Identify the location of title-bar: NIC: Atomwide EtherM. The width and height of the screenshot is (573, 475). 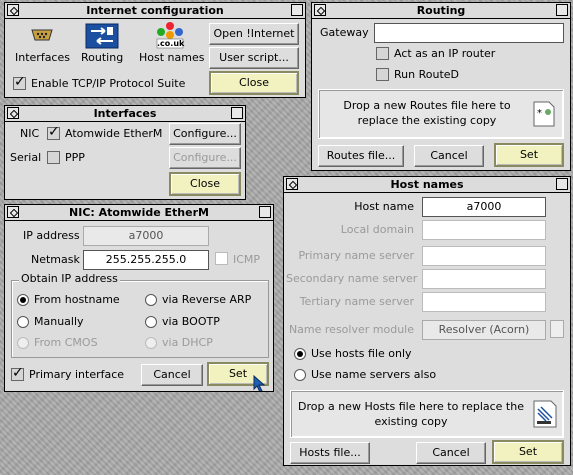
(139, 213).